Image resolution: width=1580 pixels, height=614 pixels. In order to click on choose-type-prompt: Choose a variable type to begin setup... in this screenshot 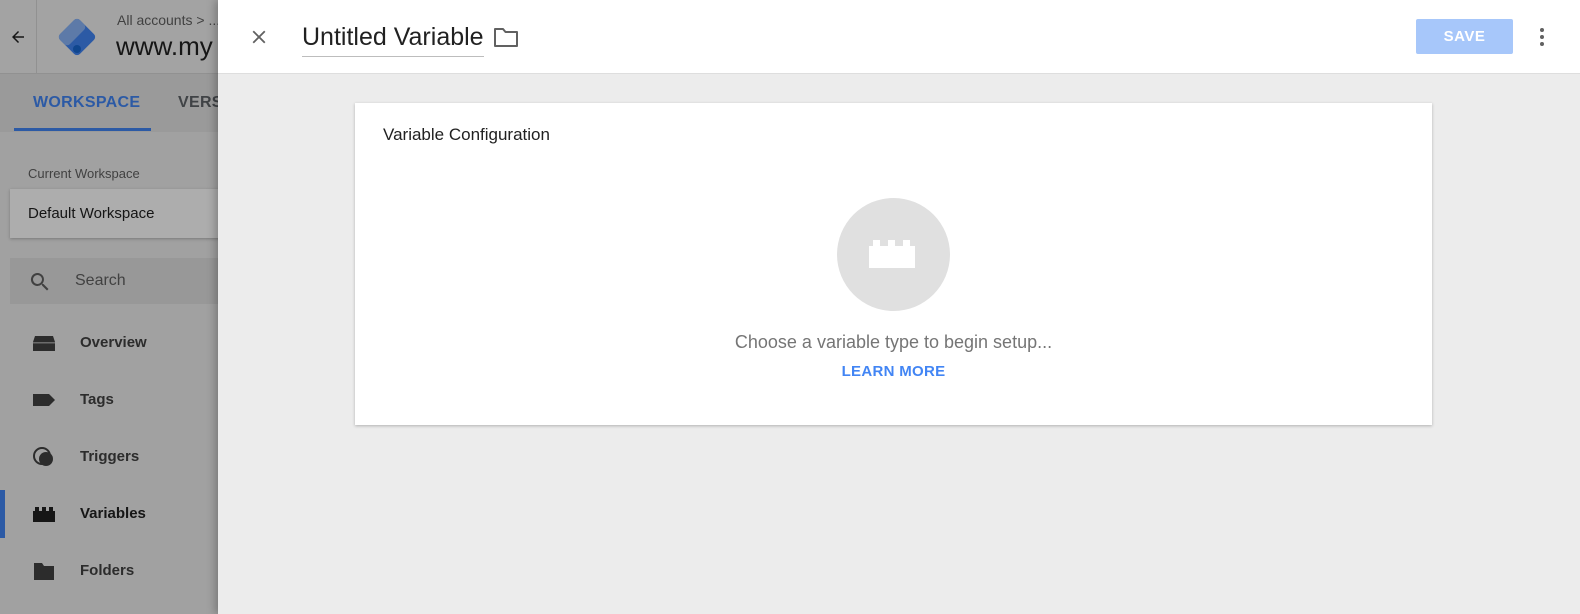, I will do `click(893, 342)`.